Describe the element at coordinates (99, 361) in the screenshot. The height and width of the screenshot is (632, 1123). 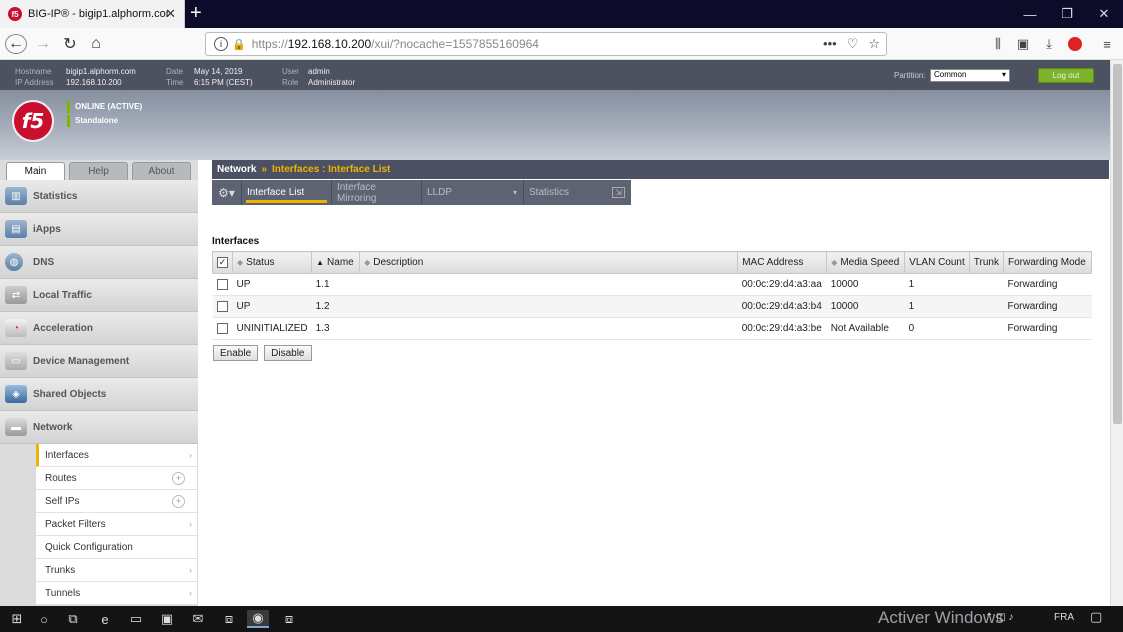
I see `nav-device-management: ▭ Device Management` at that location.